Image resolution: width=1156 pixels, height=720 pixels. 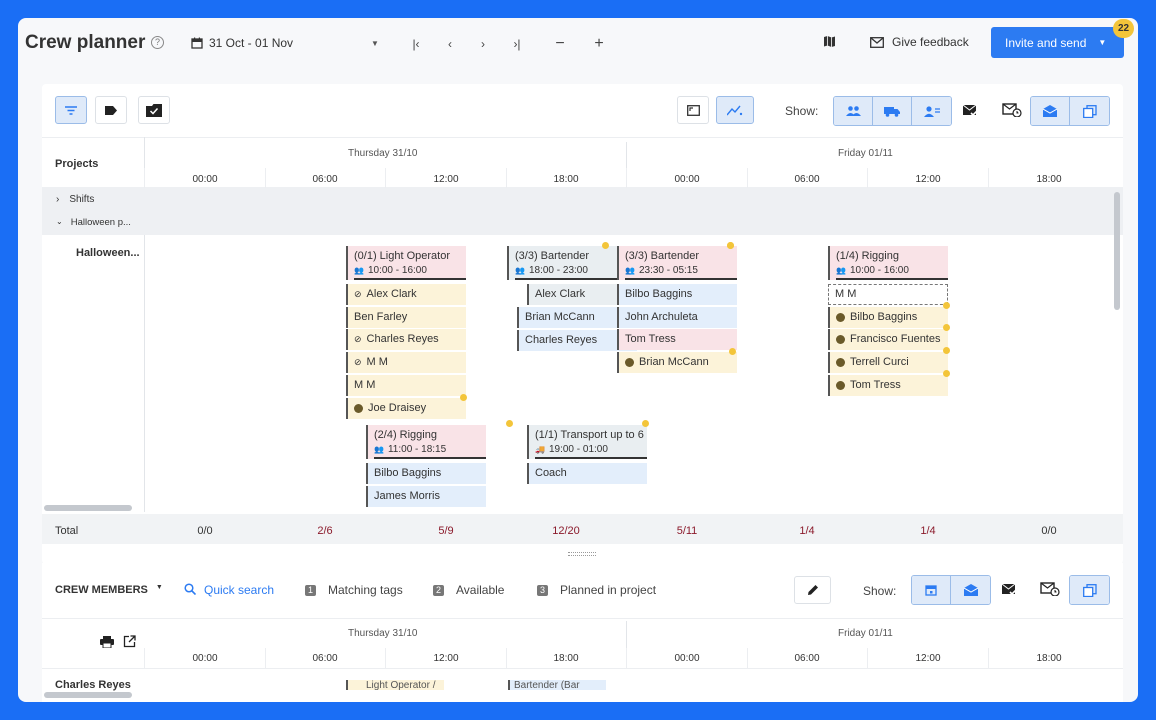 I want to click on sparkline-icon, so click(x=735, y=110).